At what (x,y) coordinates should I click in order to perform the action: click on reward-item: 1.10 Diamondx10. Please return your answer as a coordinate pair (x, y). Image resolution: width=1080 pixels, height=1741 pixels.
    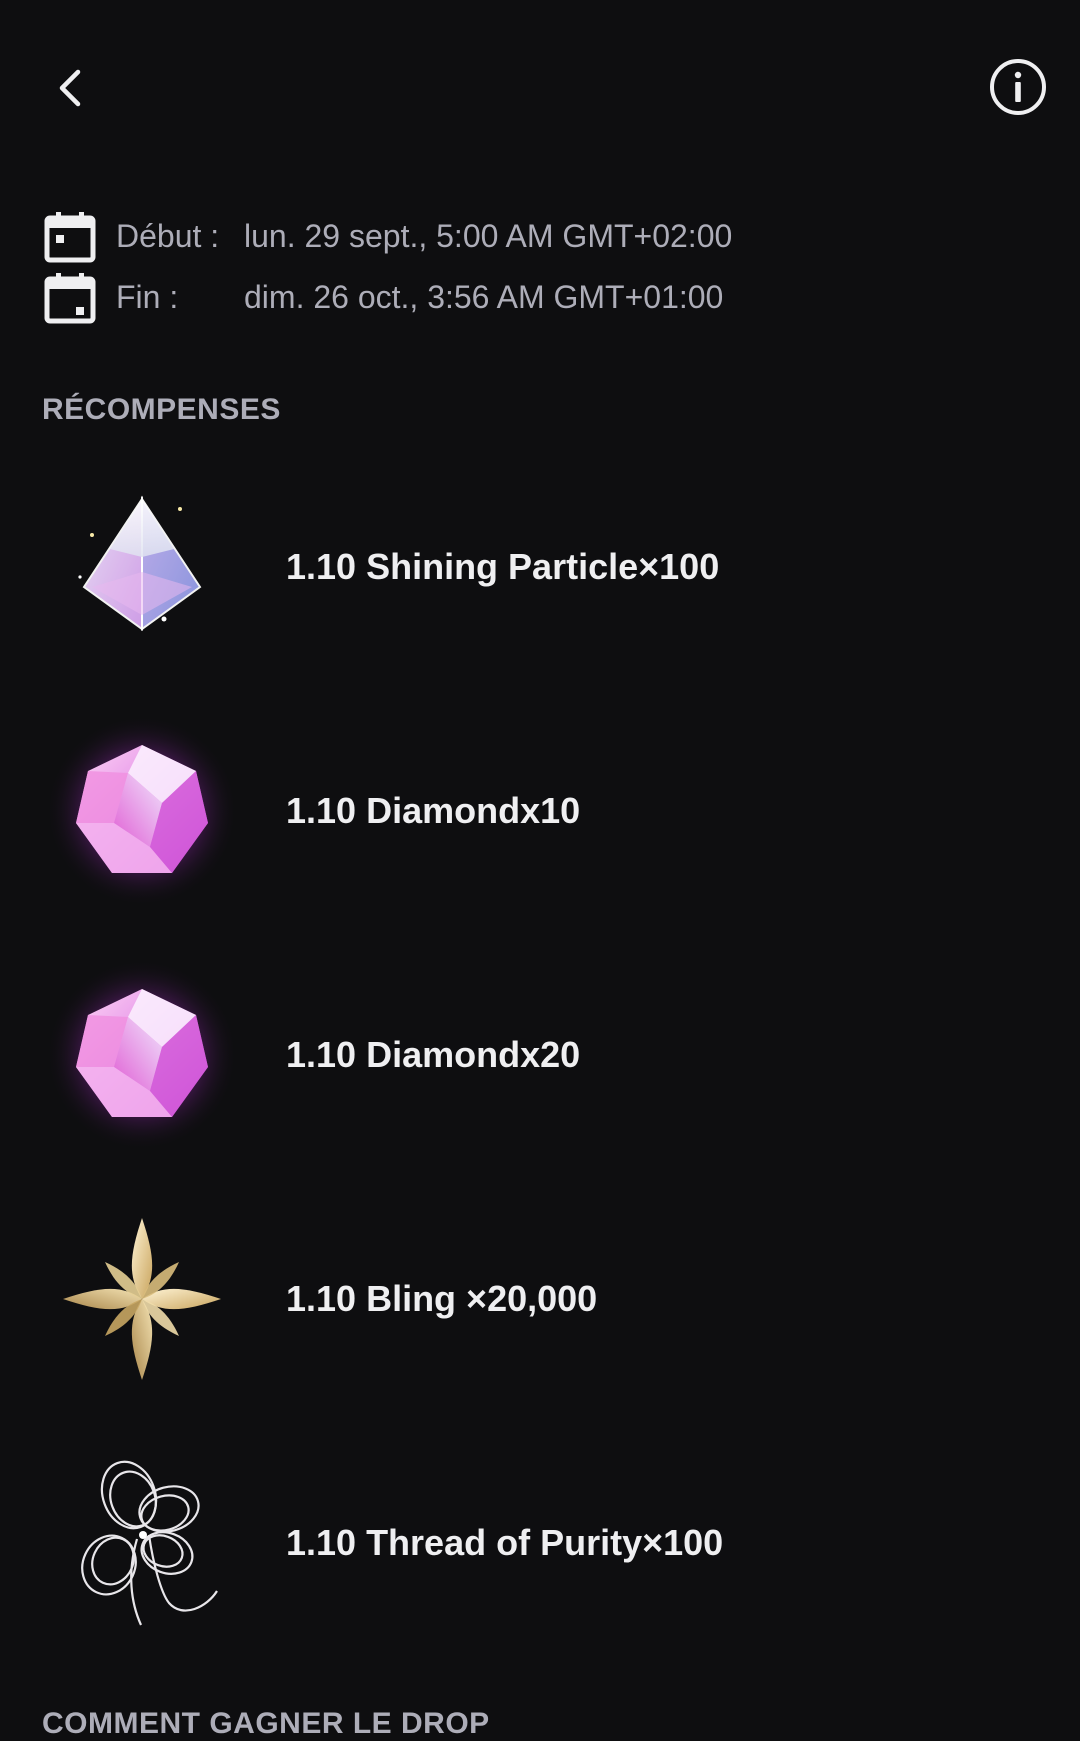
    Looking at the image, I should click on (540, 811).